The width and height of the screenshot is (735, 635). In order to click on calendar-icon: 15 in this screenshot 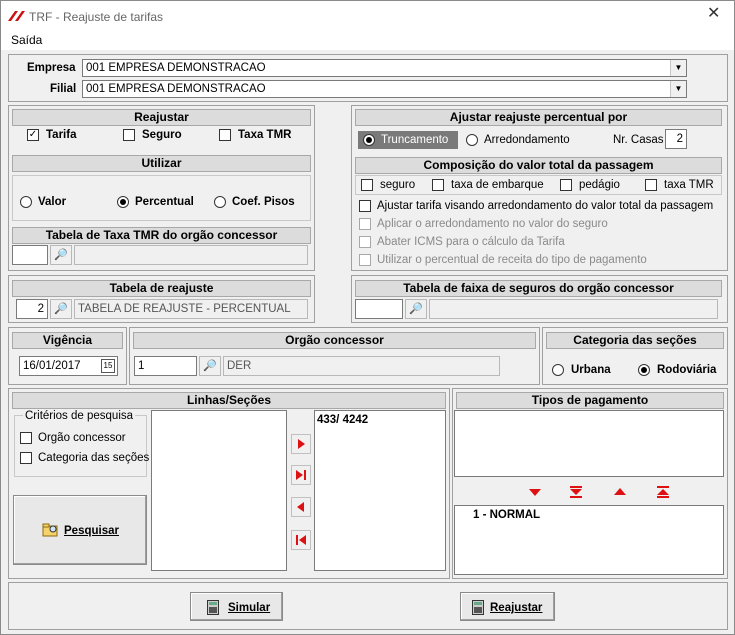, I will do `click(108, 366)`.